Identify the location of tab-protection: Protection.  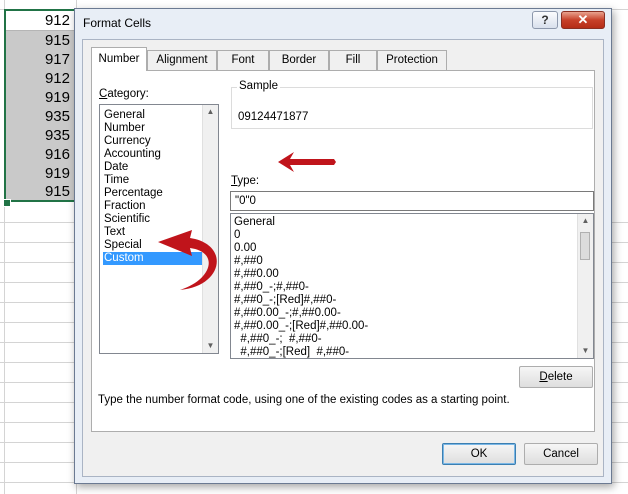
(412, 60).